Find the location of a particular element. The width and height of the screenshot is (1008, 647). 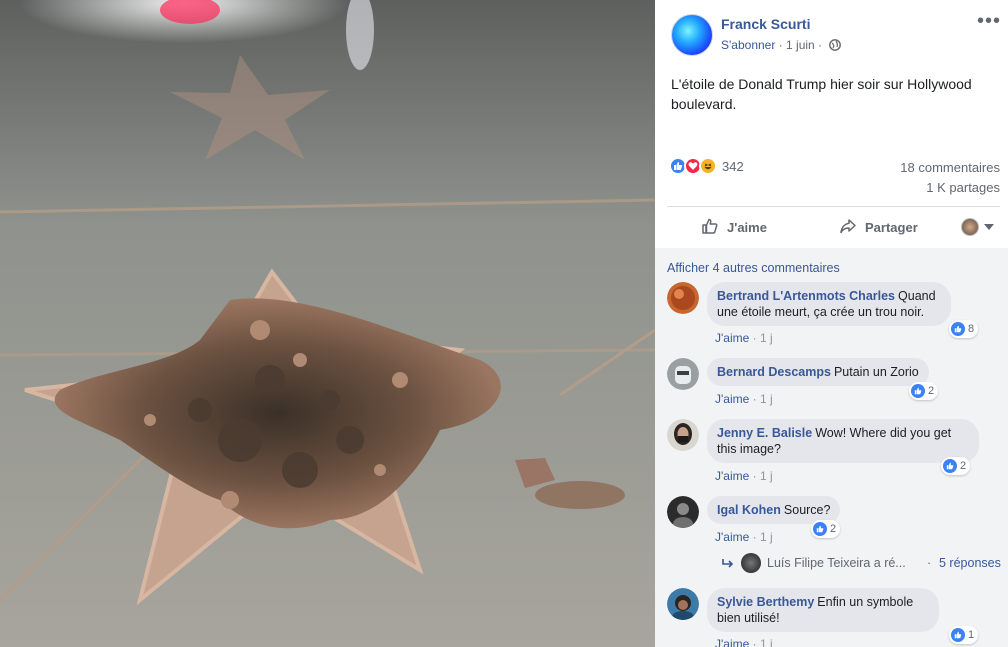

thumbs-up-icon is located at coordinates (714, 227).